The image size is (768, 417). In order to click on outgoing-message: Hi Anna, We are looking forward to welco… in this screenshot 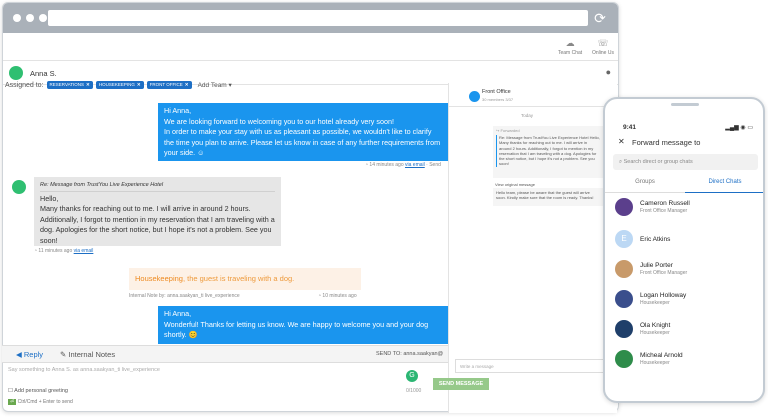, I will do `click(303, 132)`.